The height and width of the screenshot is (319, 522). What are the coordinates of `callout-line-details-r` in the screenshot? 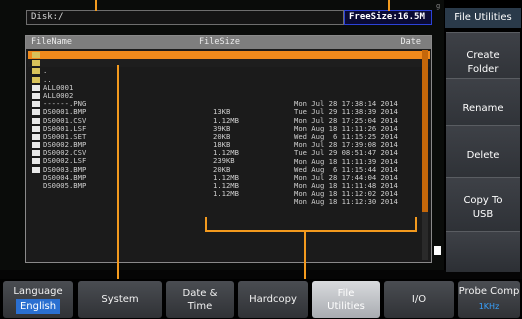 It's located at (416, 224).